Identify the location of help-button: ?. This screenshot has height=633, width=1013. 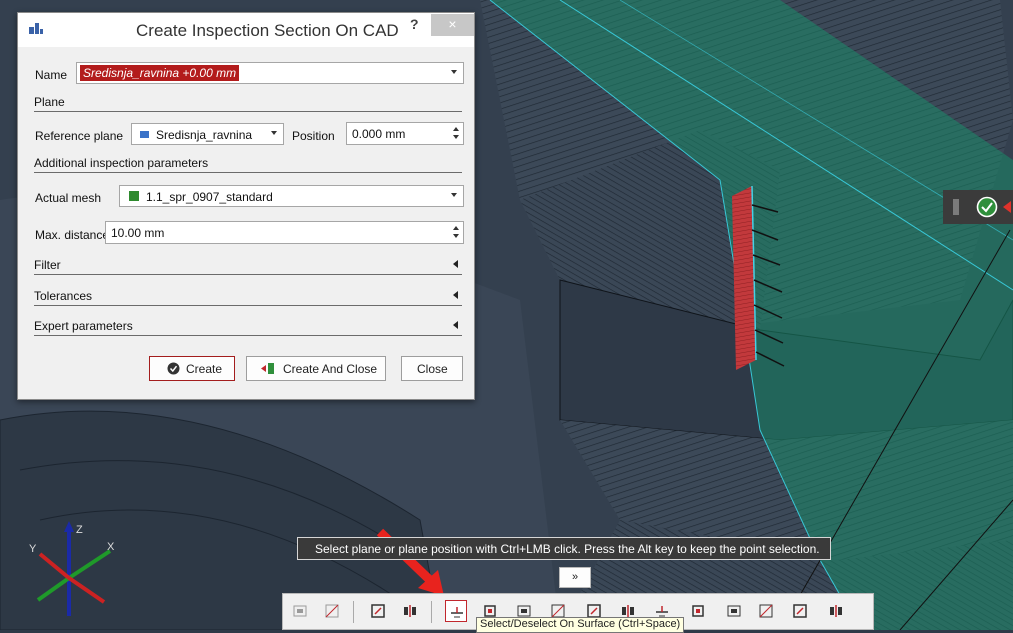
(414, 24).